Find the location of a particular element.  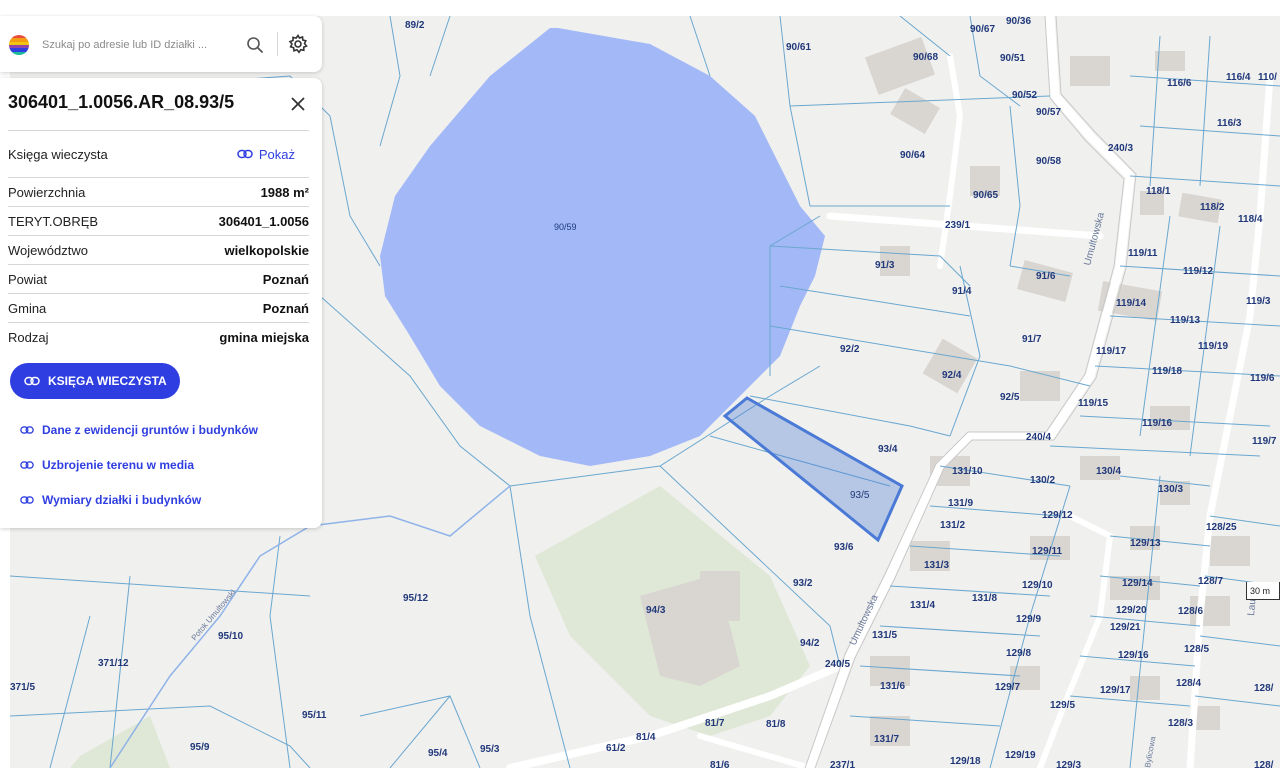

svg-text: 128/6 is located at coordinates (1190, 611).